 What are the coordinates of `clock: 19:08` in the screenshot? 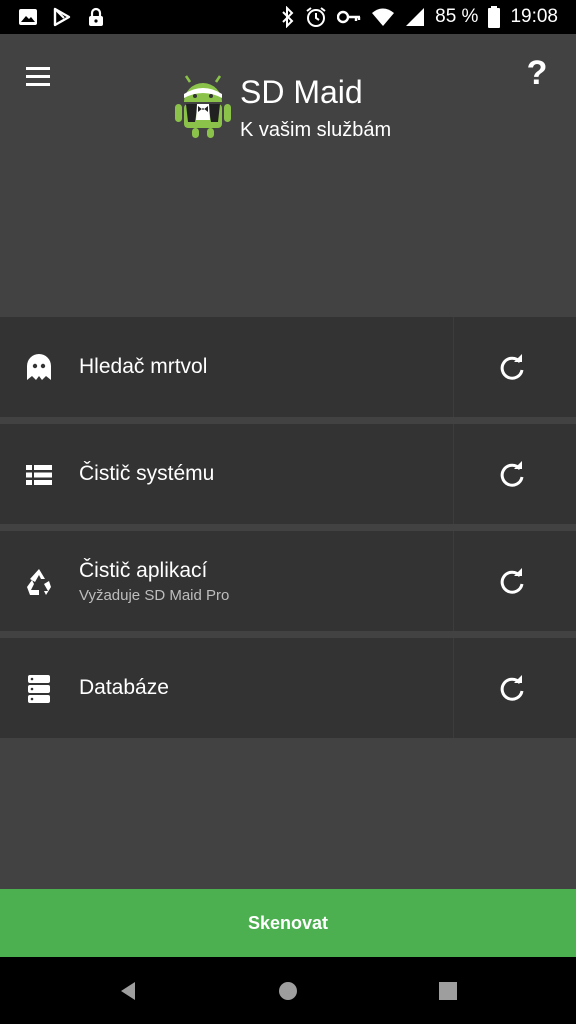 It's located at (534, 16).